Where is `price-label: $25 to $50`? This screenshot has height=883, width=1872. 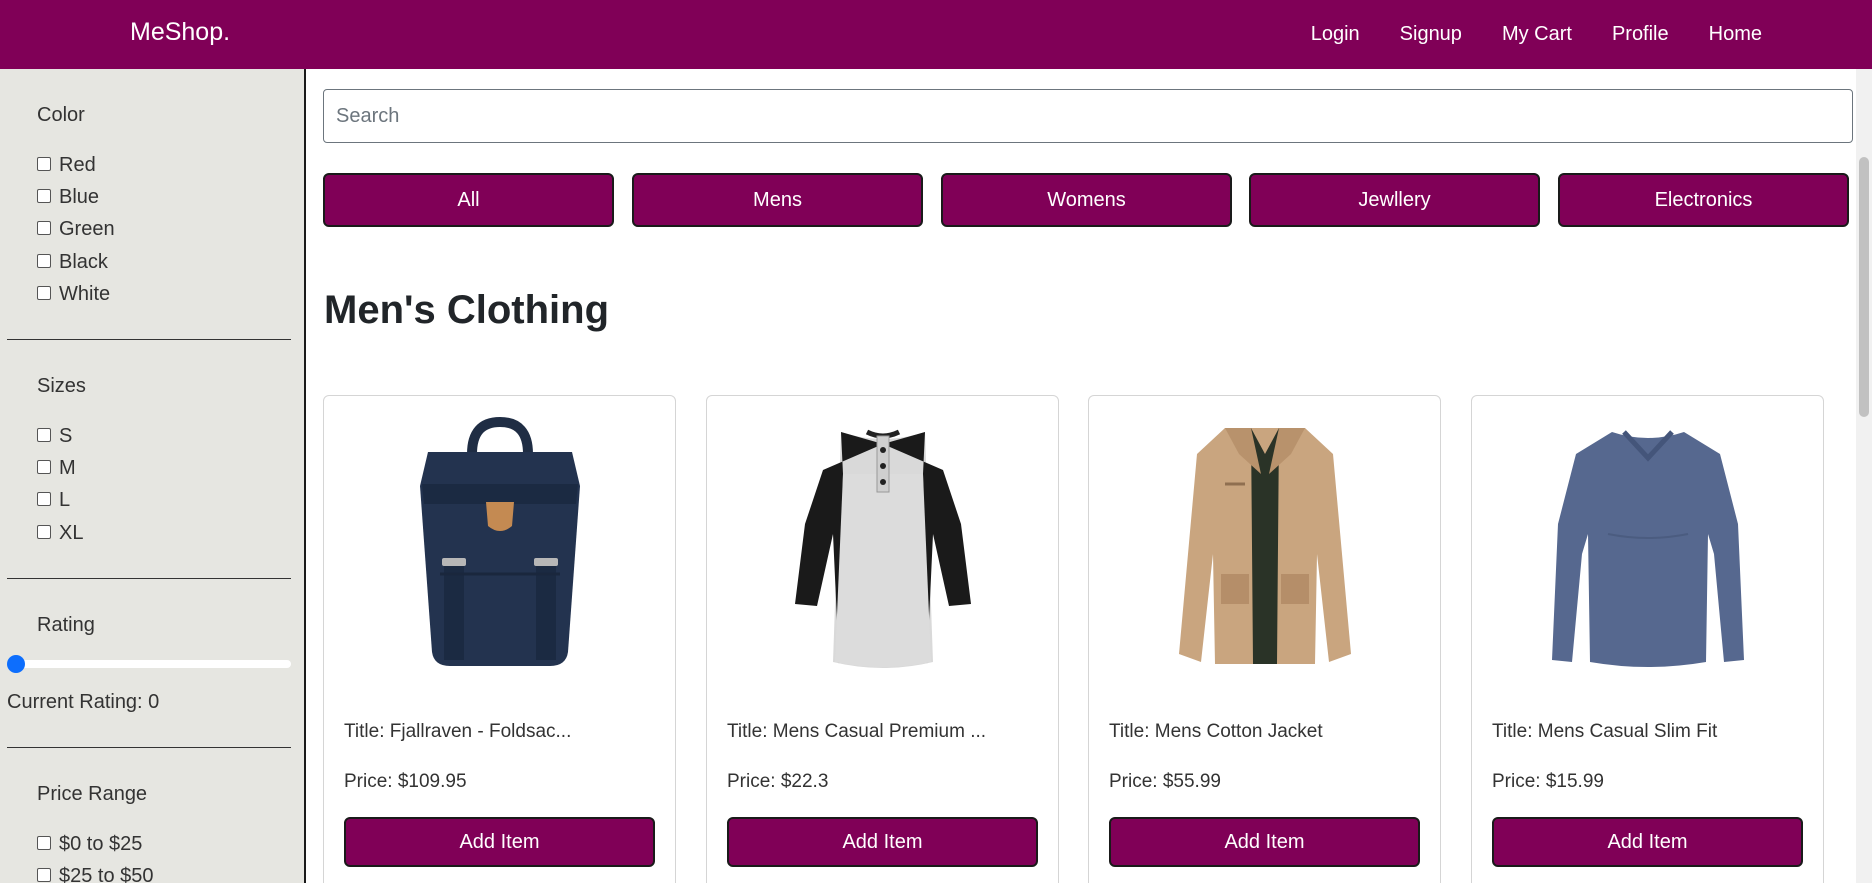
price-label: $25 to $50 is located at coordinates (106, 874).